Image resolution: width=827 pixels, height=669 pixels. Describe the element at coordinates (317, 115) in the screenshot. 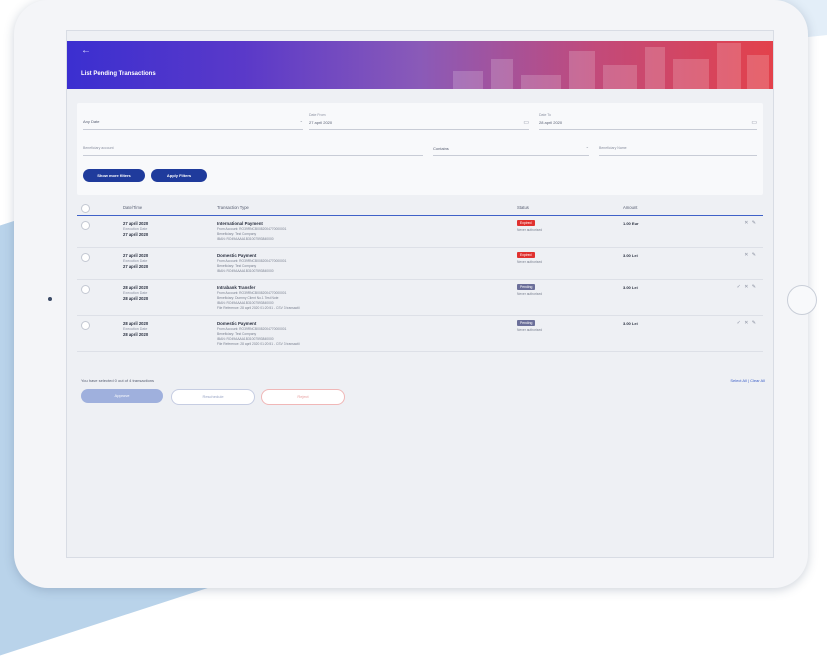

I see `date-from-label: Date From` at that location.